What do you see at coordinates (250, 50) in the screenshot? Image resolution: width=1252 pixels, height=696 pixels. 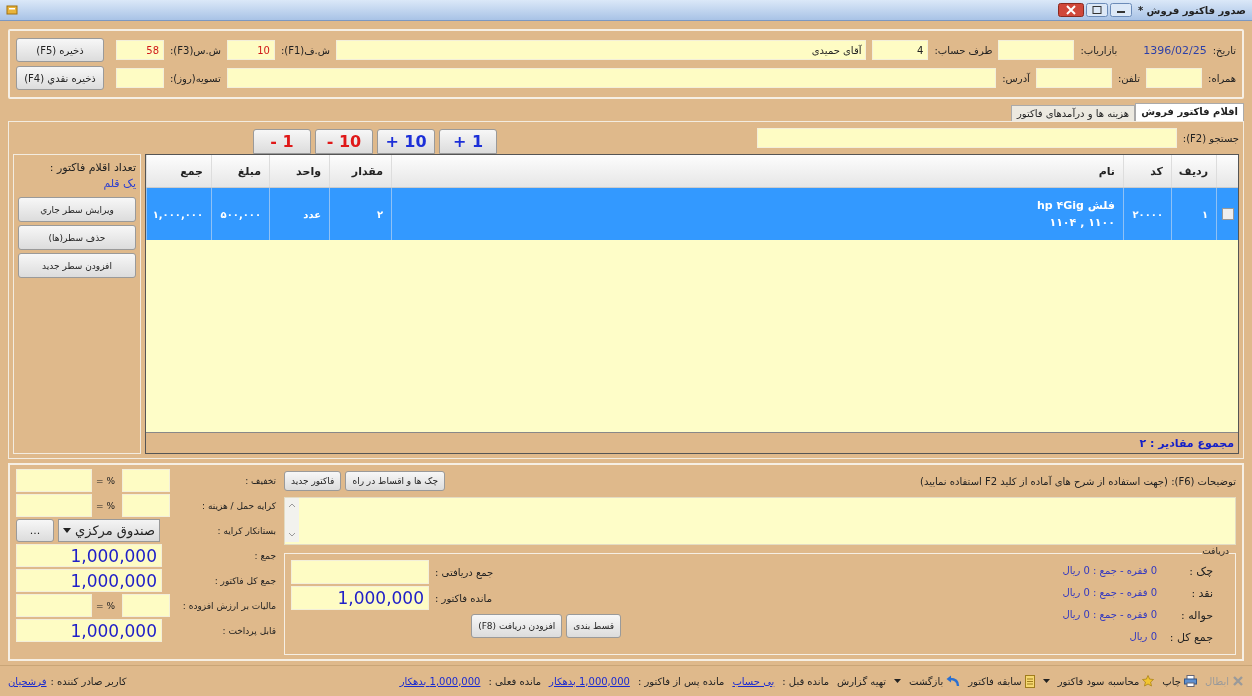 I see `input-field: 10` at bounding box center [250, 50].